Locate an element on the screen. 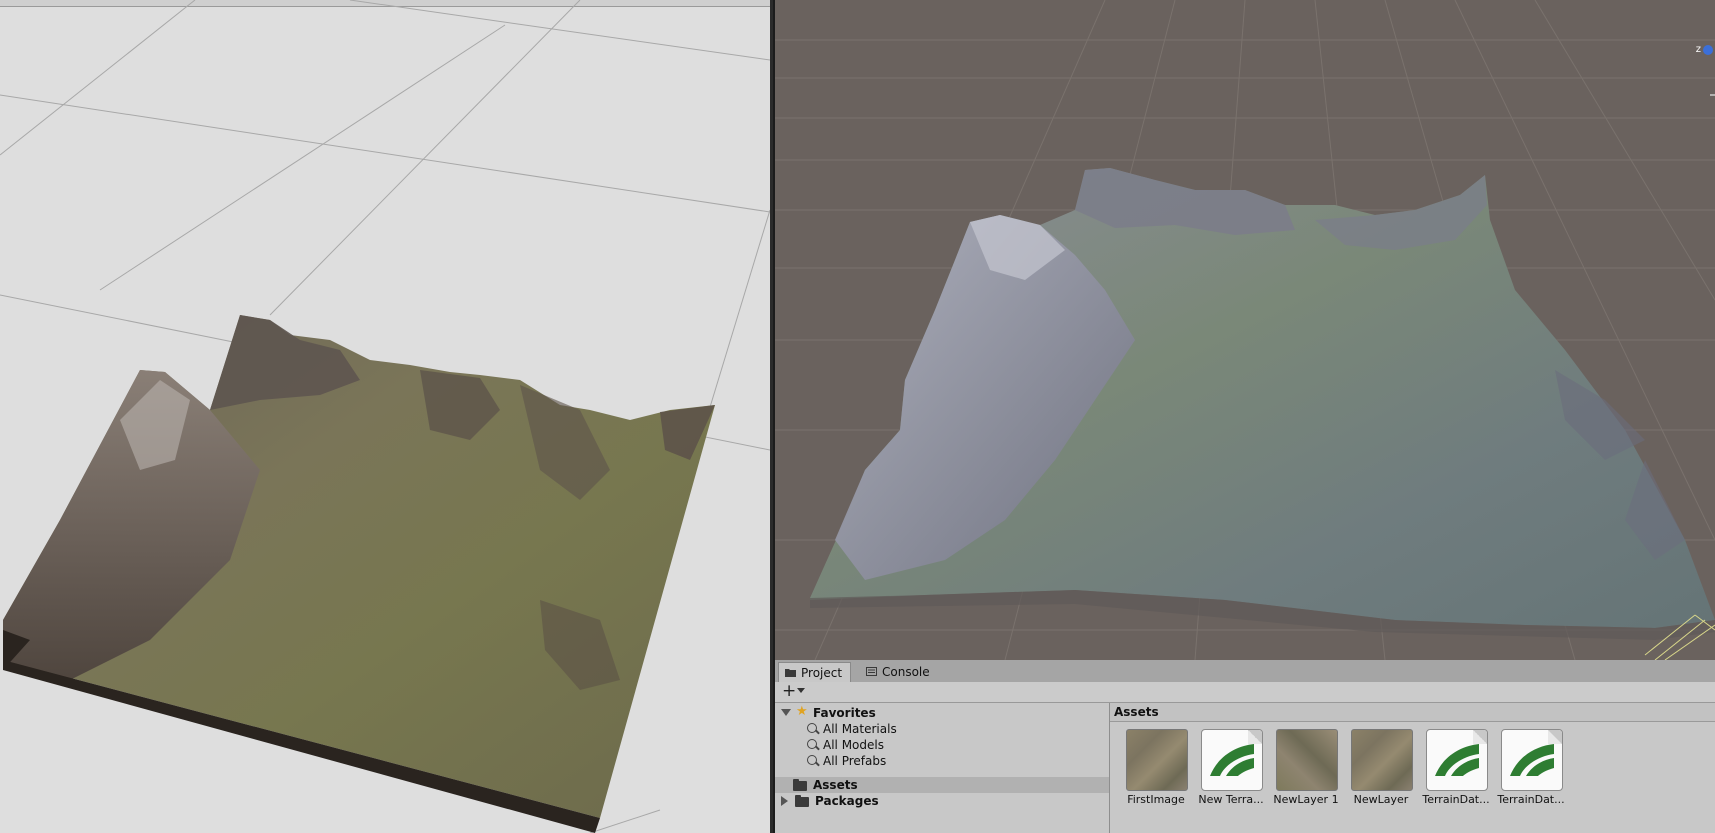 The width and height of the screenshot is (1715, 833). tree-assets-label: Assets is located at coordinates (835, 785).